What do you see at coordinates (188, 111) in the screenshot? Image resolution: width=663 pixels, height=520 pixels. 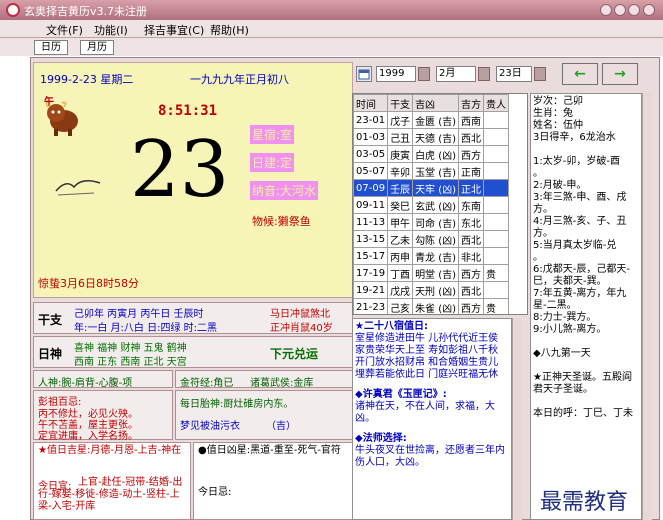 I see `clock-time: 8:51:31` at bounding box center [188, 111].